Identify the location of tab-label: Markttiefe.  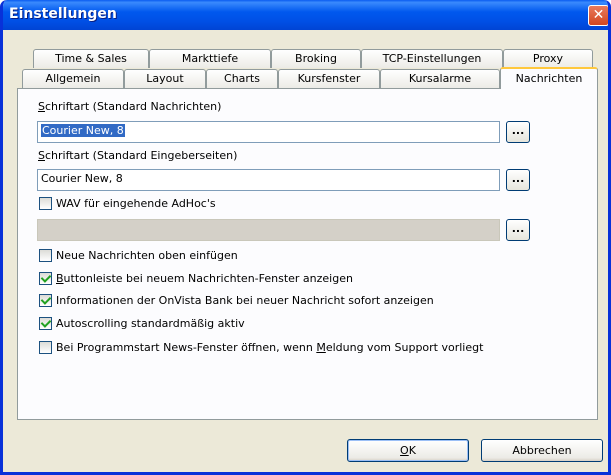
(210, 58).